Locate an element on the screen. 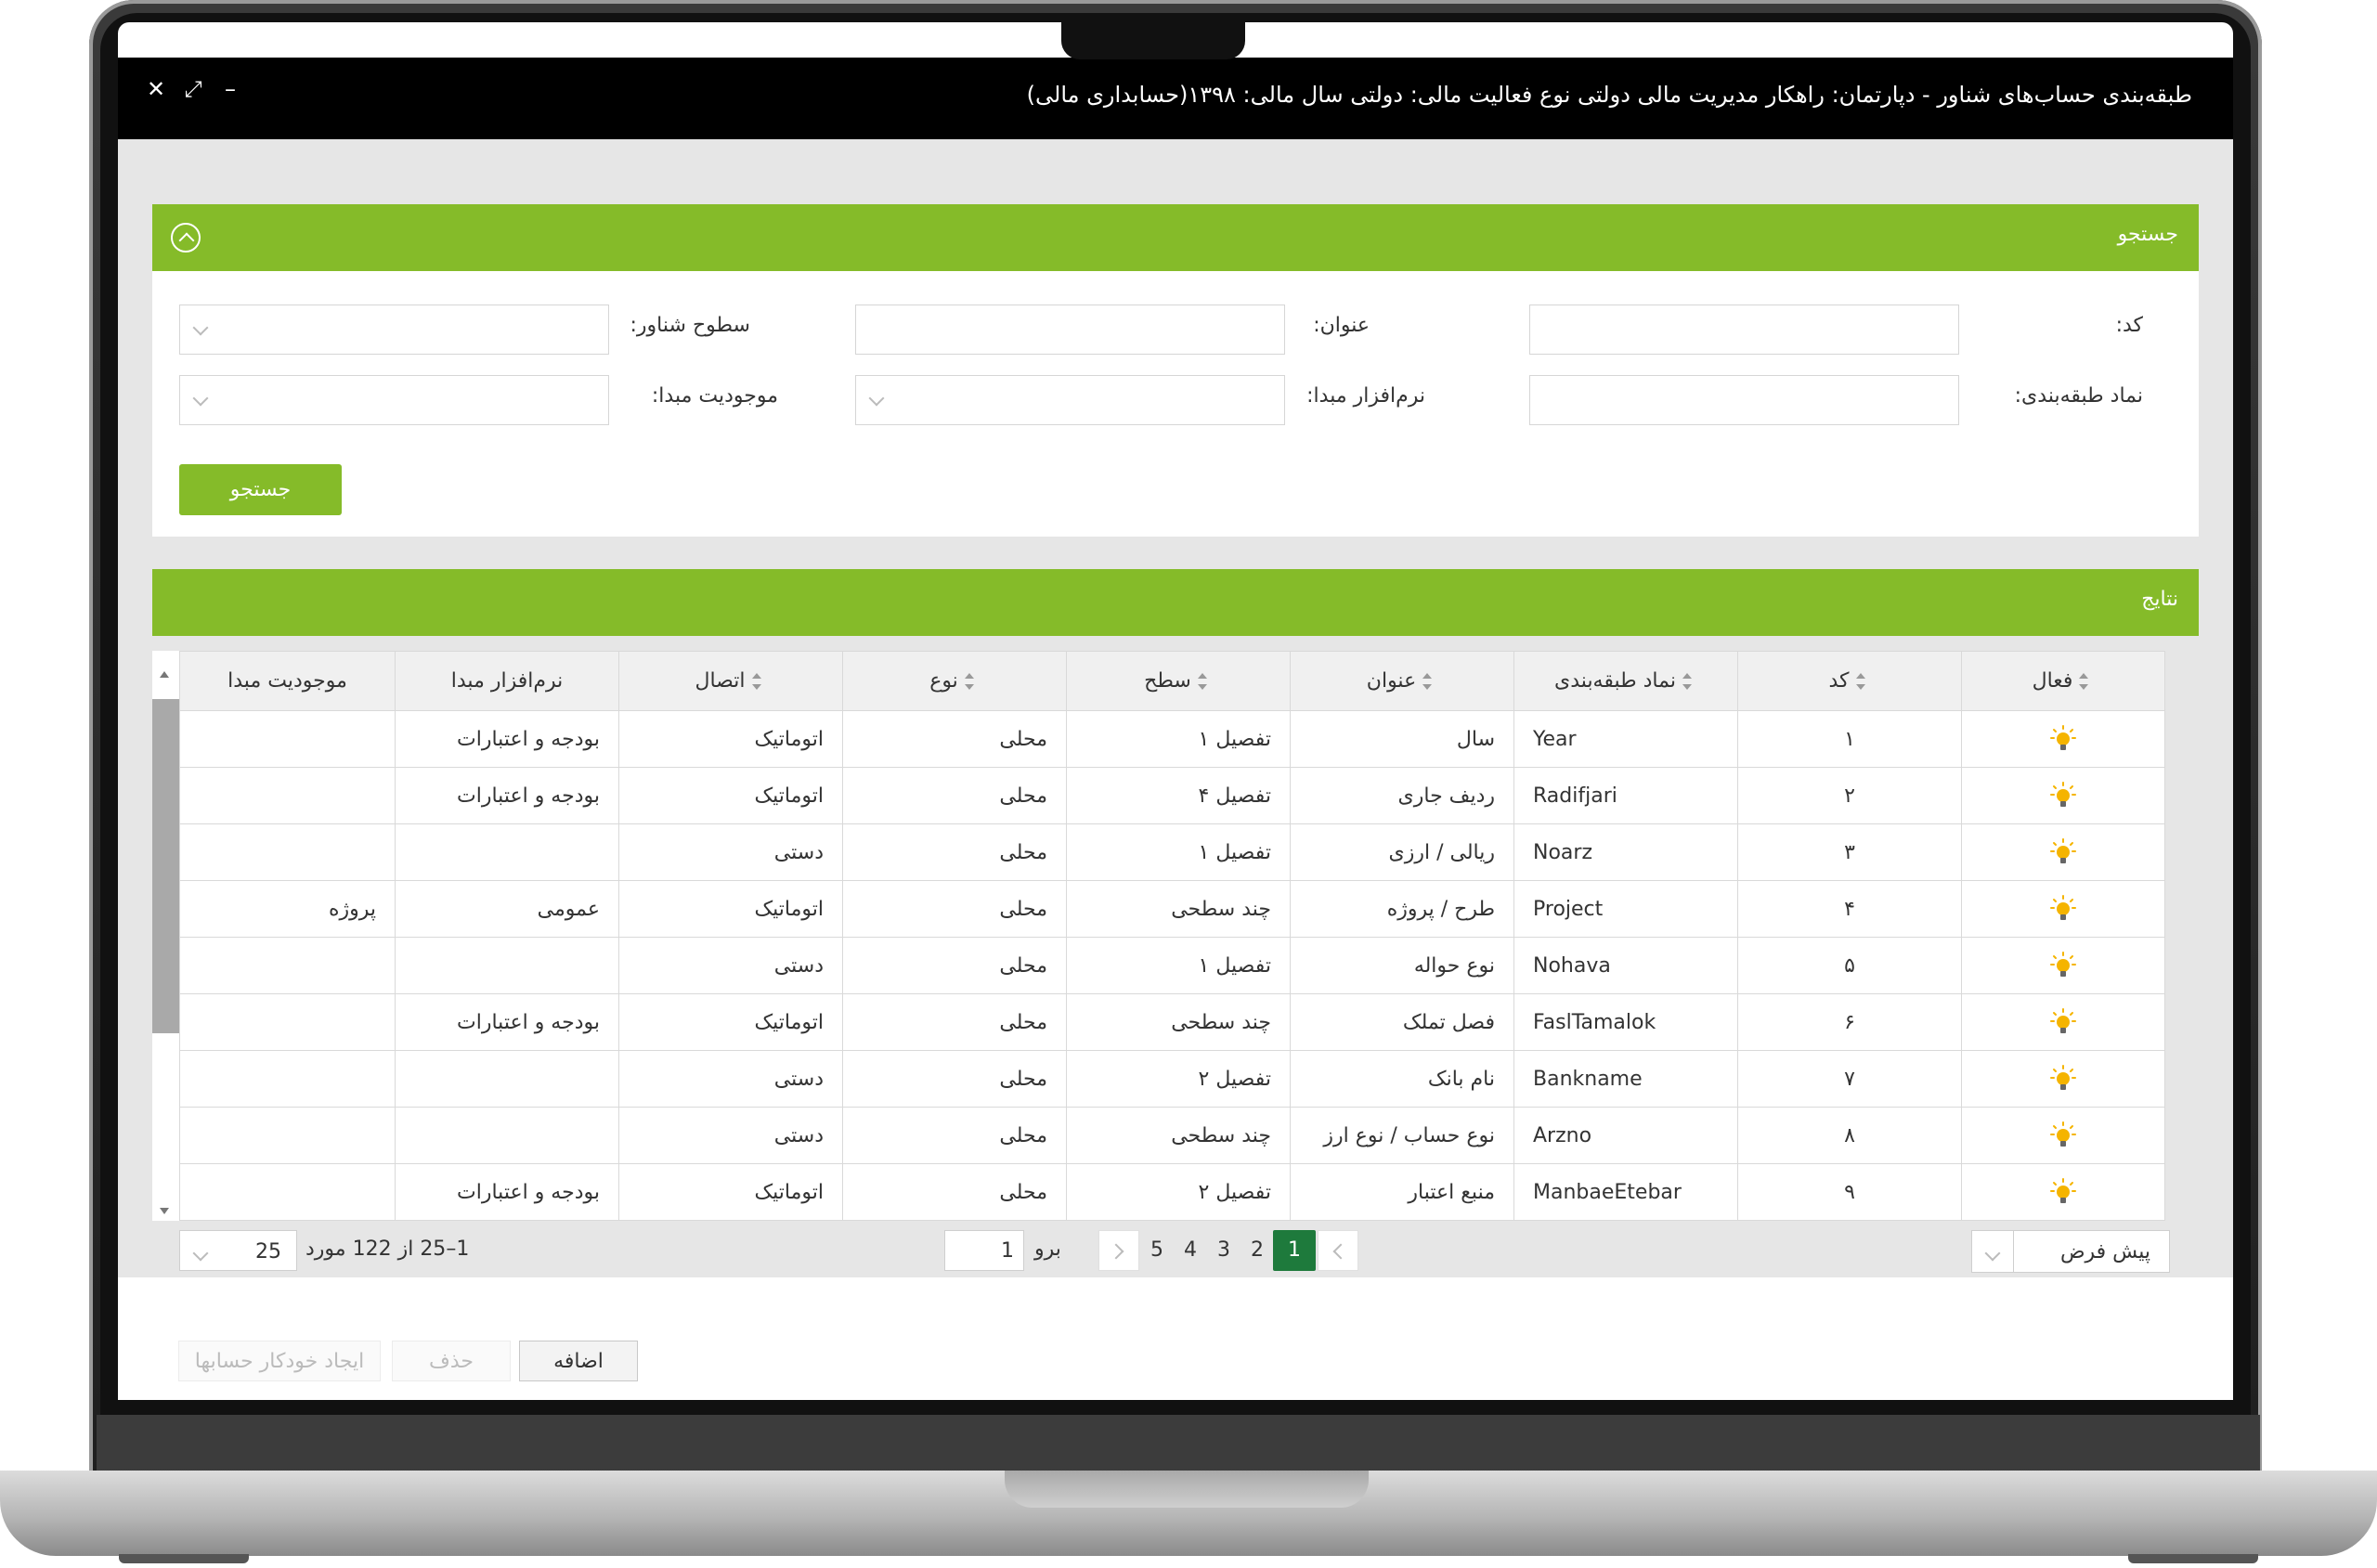 The image size is (2377, 1568). prev-page-icon is located at coordinates (1338, 1250).